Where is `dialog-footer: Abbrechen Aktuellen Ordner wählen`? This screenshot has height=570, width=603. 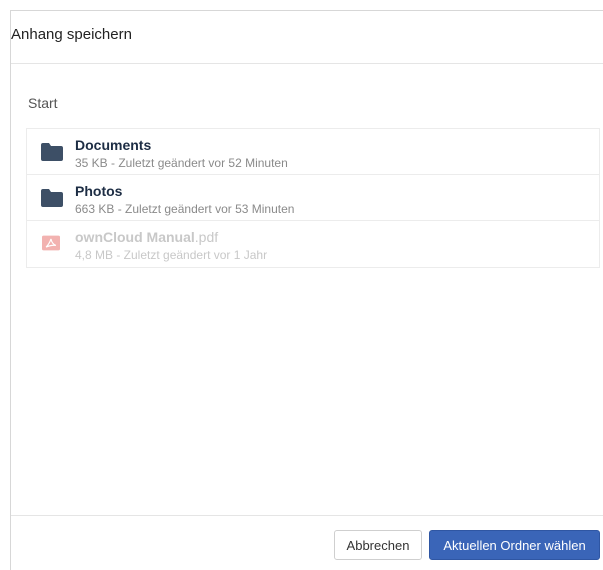
dialog-footer: Abbrechen Aktuellen Ordner wählen is located at coordinates (307, 542).